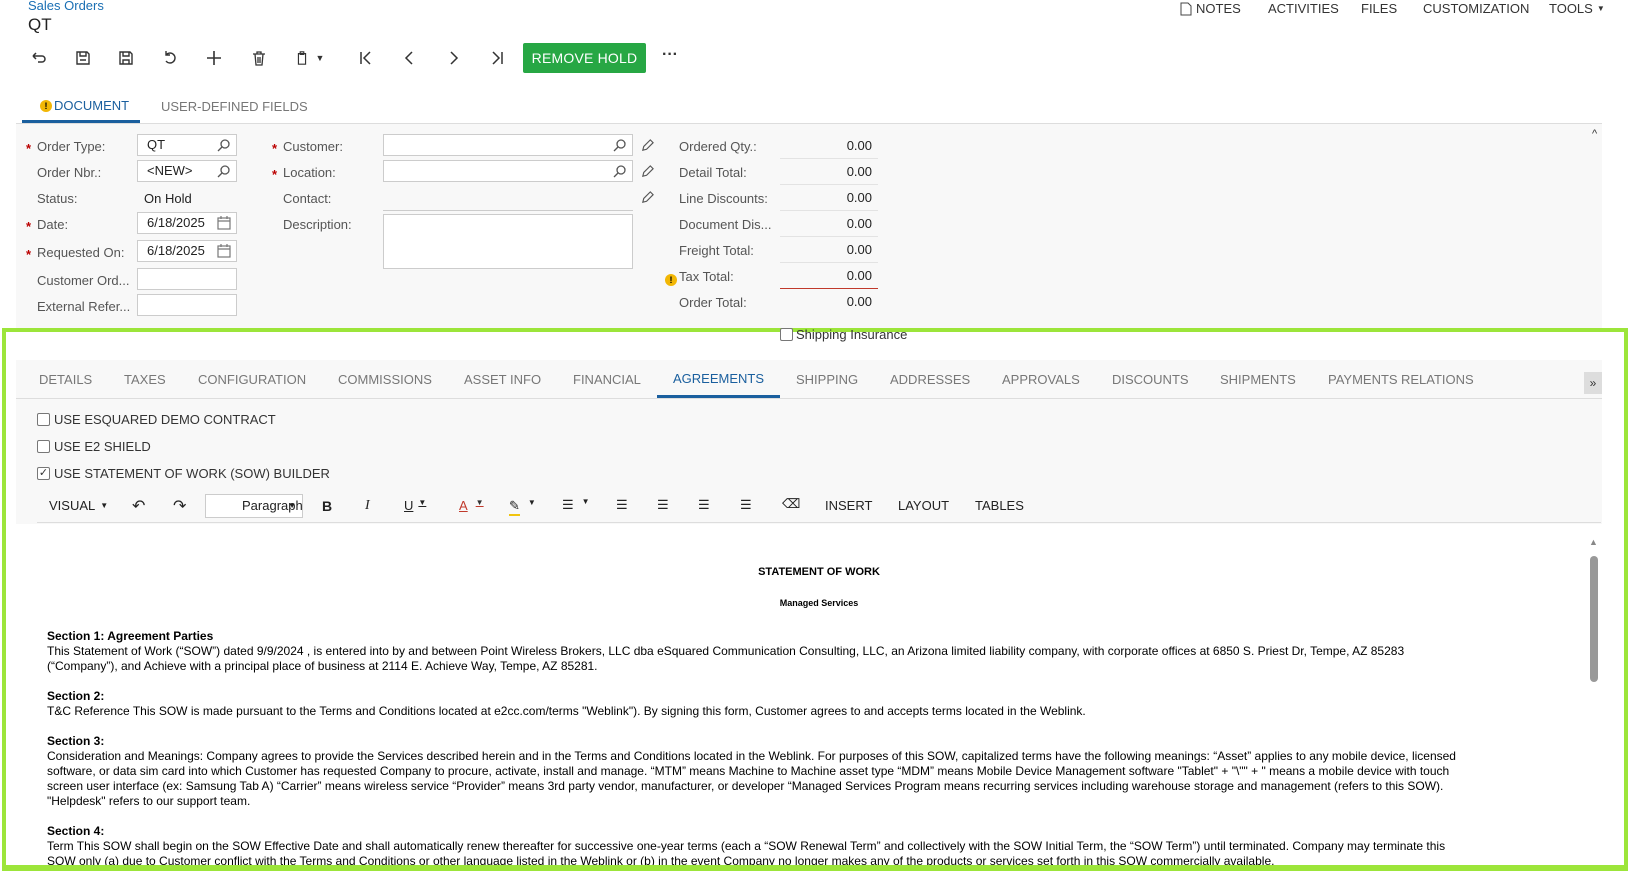  I want to click on remove-hold-button: REMOVE HOLD, so click(584, 58).